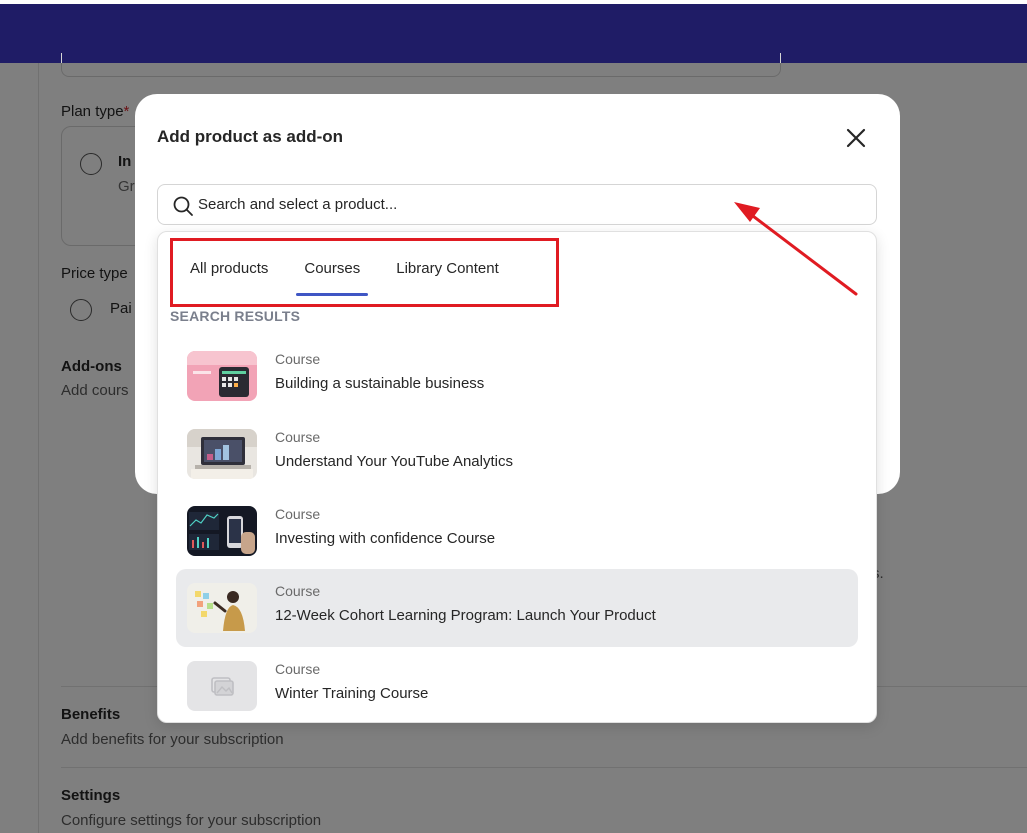 This screenshot has width=1027, height=833. What do you see at coordinates (380, 383) in the screenshot?
I see `result-name: Building a sustainable business` at bounding box center [380, 383].